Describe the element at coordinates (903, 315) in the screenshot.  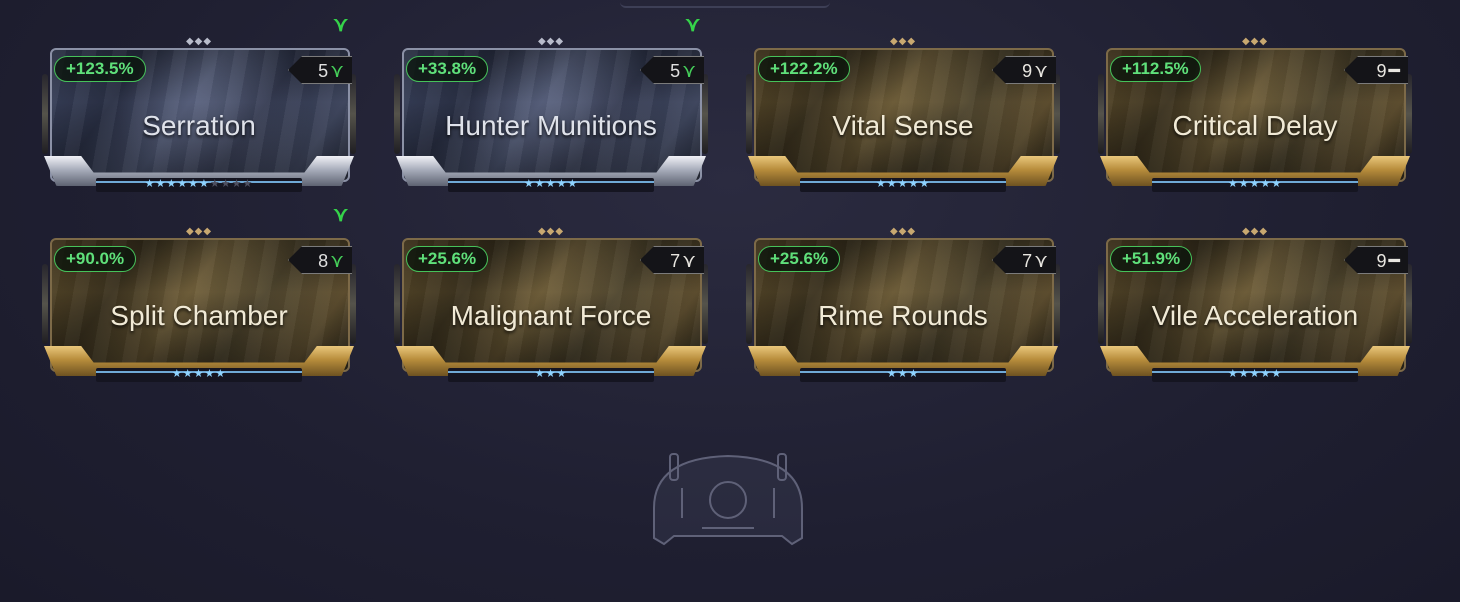
I see `mod-name: Rime Rounds` at that location.